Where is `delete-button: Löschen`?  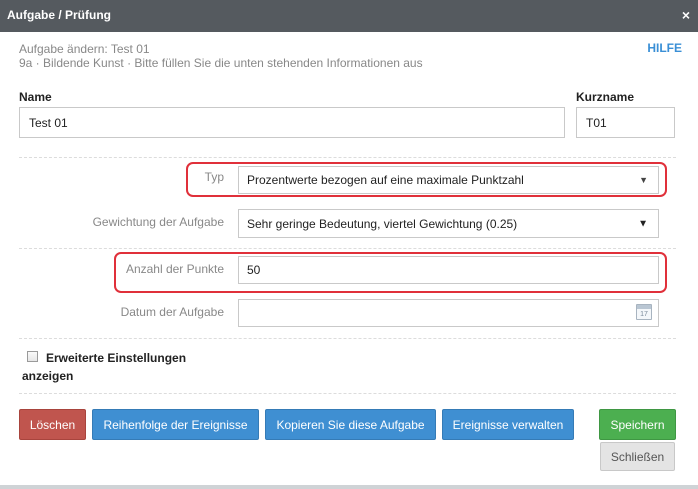
delete-button: Löschen is located at coordinates (52, 424).